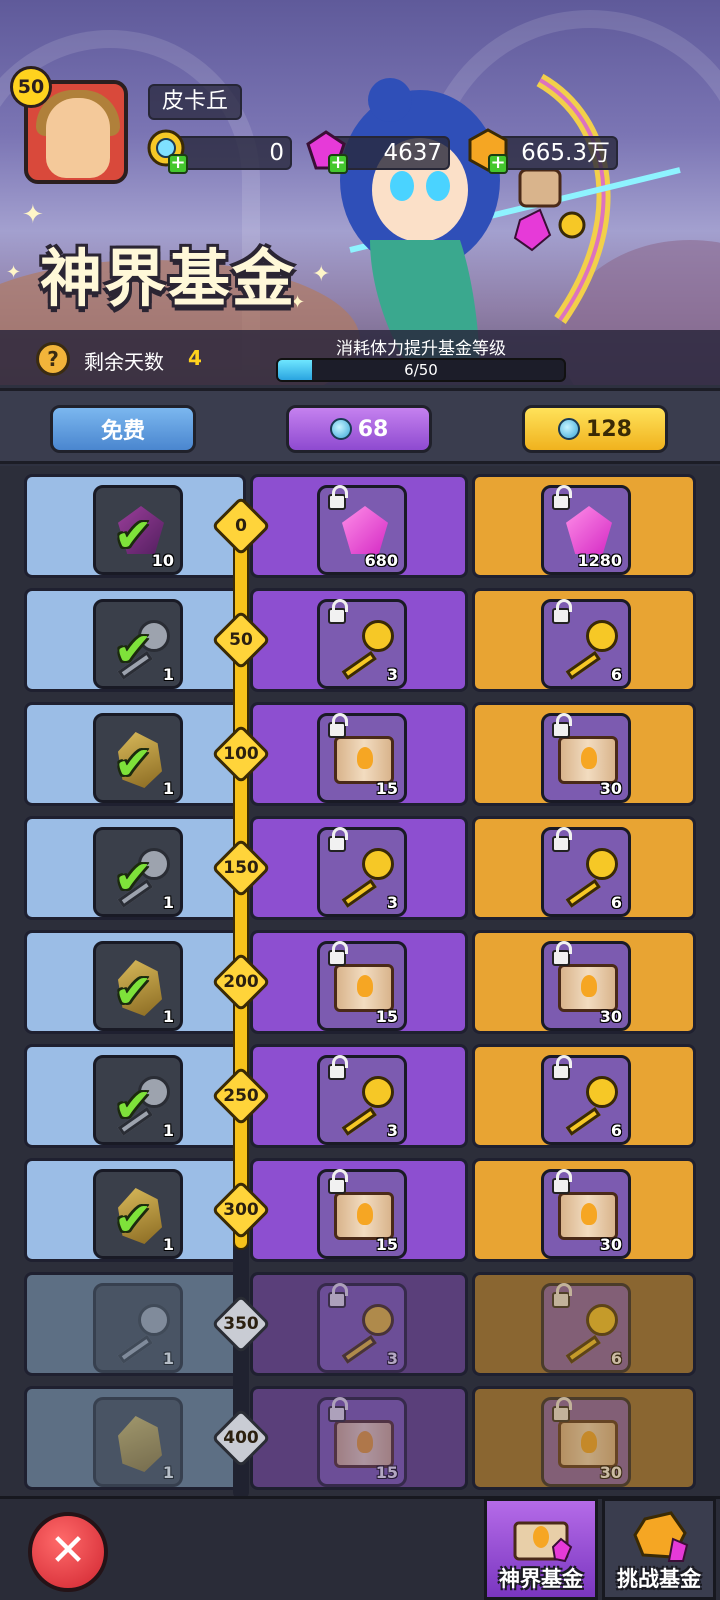 This screenshot has height=1600, width=720. What do you see at coordinates (31, 87) in the screenshot?
I see `player-level-badge: 50` at bounding box center [31, 87].